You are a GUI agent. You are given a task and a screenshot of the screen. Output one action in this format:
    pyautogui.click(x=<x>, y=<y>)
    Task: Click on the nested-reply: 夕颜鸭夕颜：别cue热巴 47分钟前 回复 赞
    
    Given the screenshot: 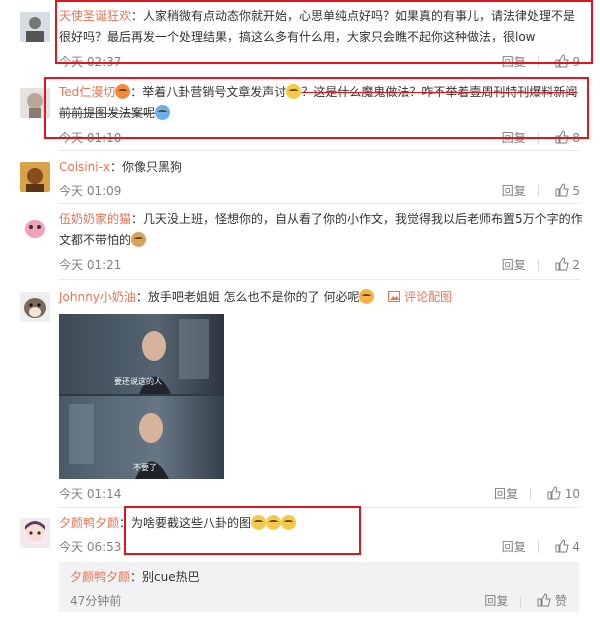 What is the action you would take?
    pyautogui.click(x=319, y=587)
    